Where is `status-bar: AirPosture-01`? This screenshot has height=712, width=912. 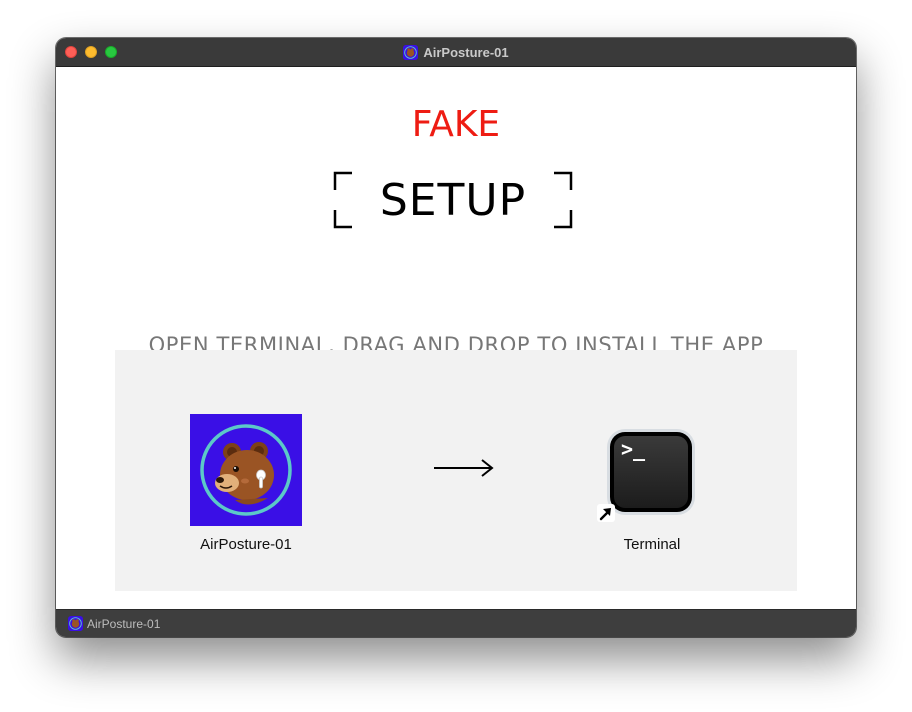
status-bar: AirPosture-01 is located at coordinates (456, 623).